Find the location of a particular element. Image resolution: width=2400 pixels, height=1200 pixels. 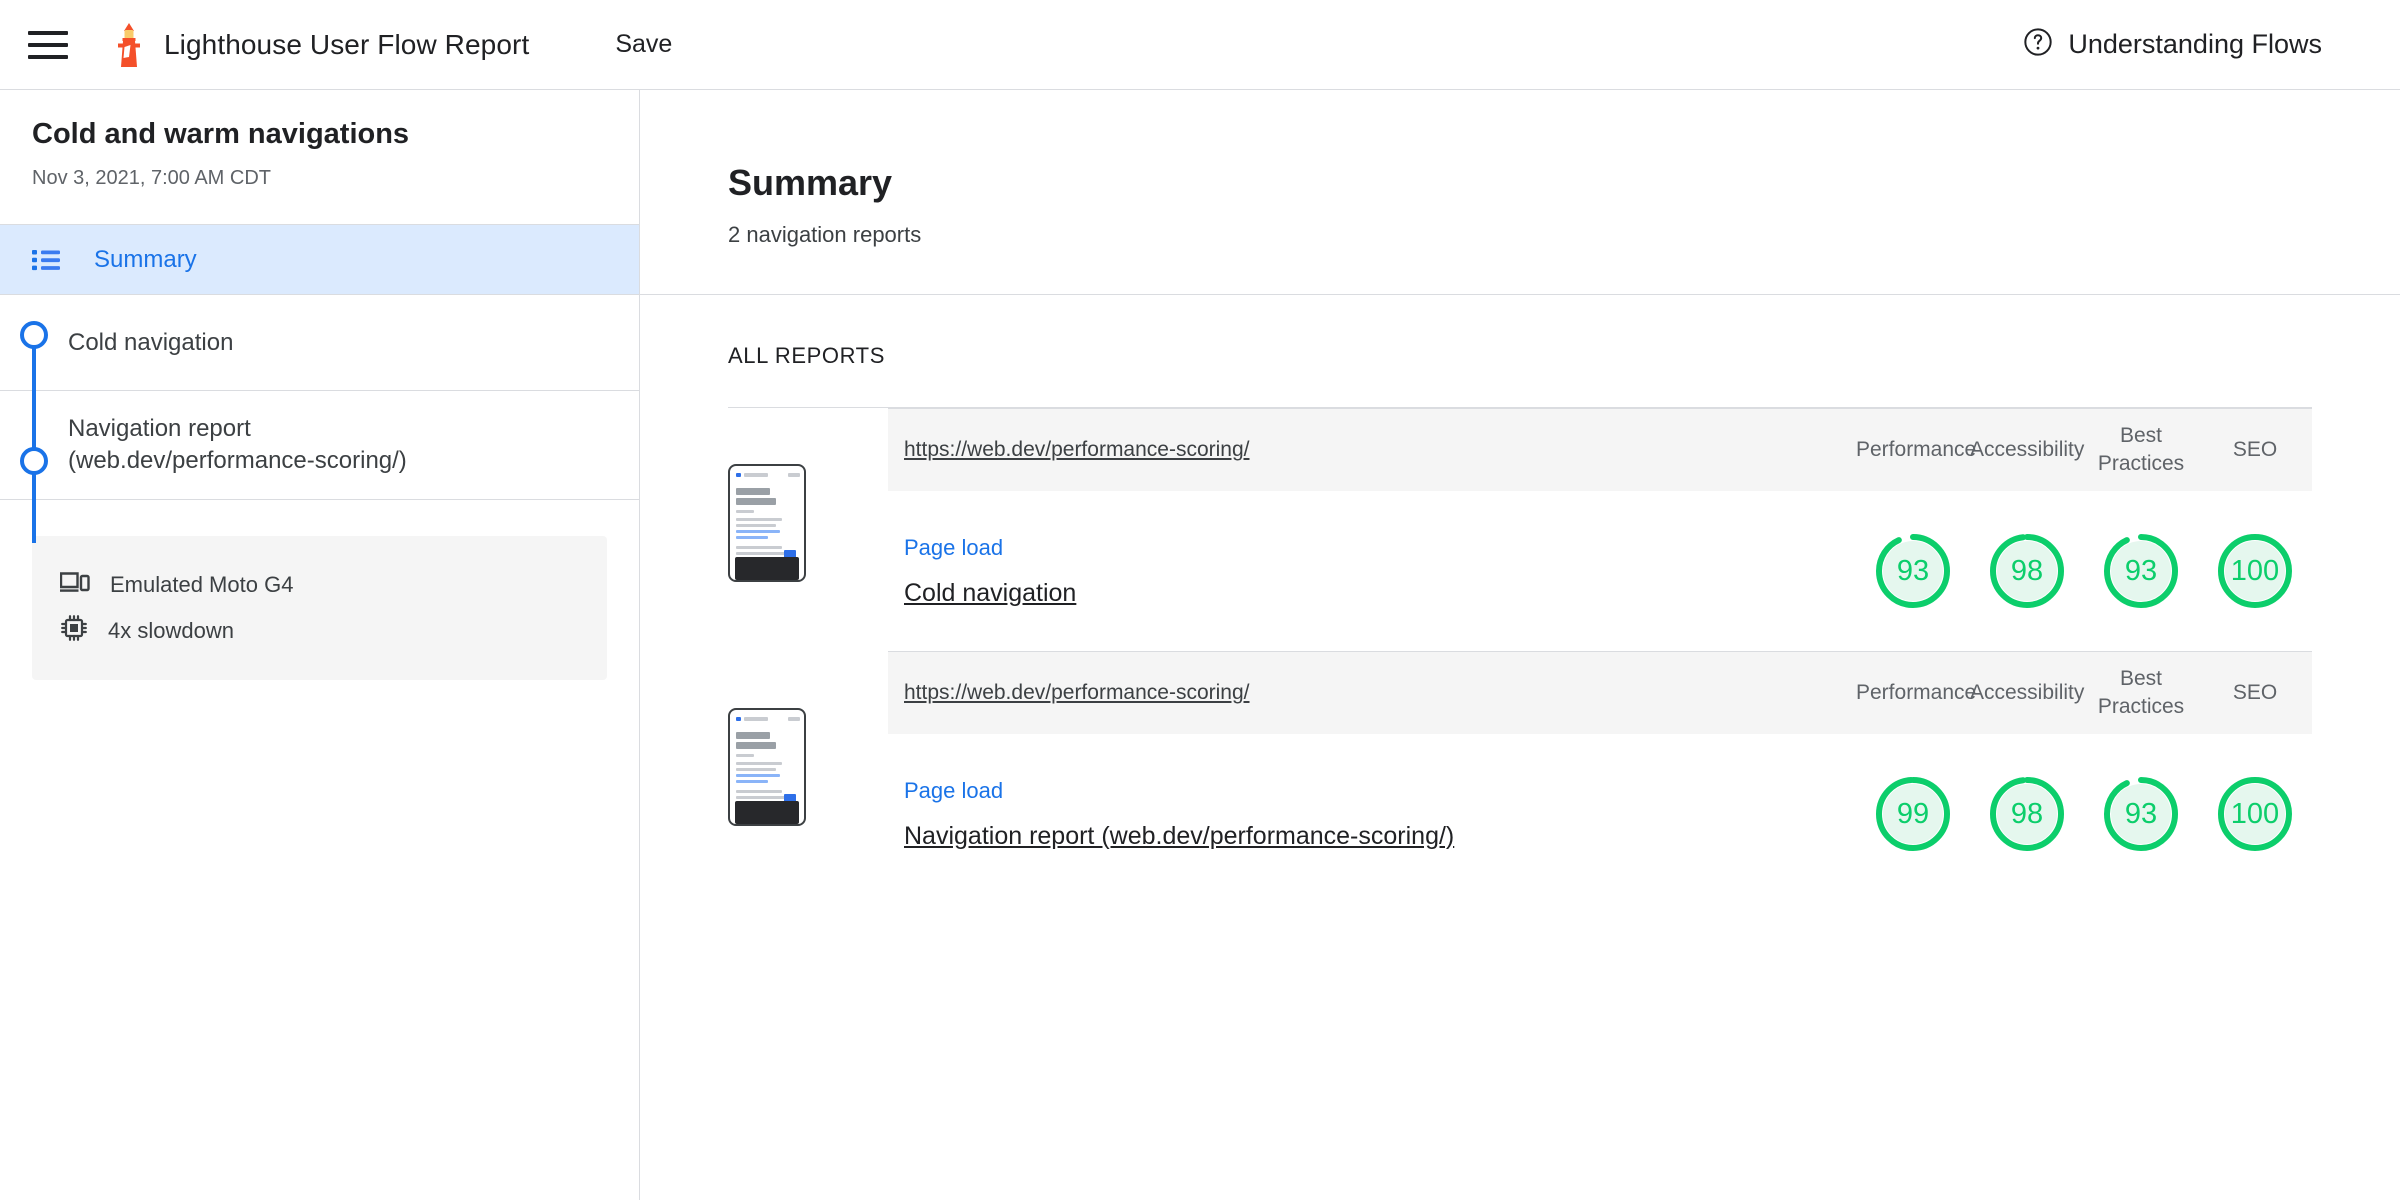

score-value-best-practices-1: 93 is located at coordinates (2141, 570).